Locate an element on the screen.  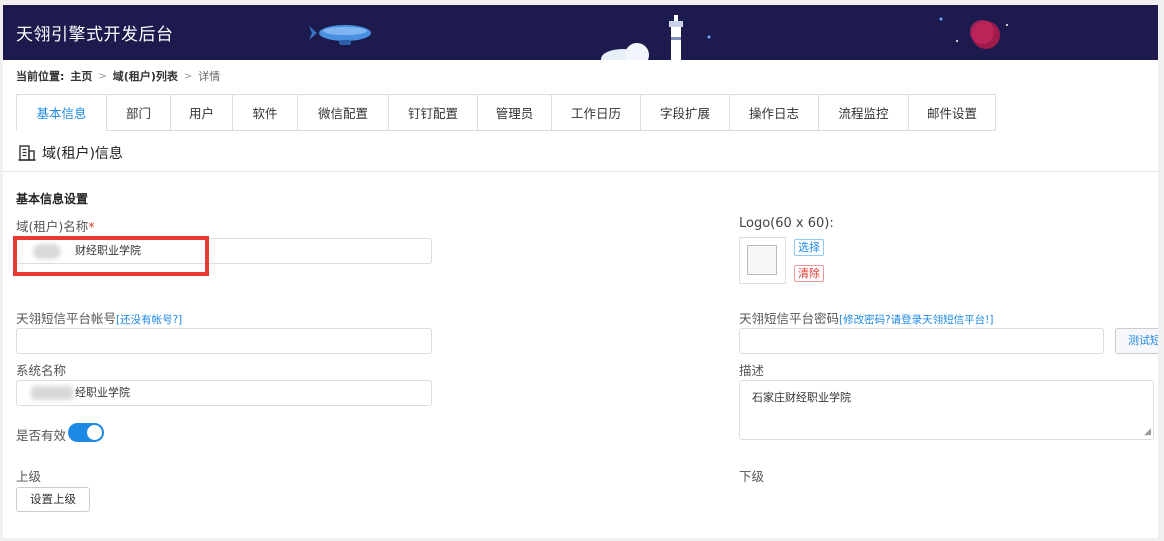
system-name-input: 经职业学院 is located at coordinates (224, 393).